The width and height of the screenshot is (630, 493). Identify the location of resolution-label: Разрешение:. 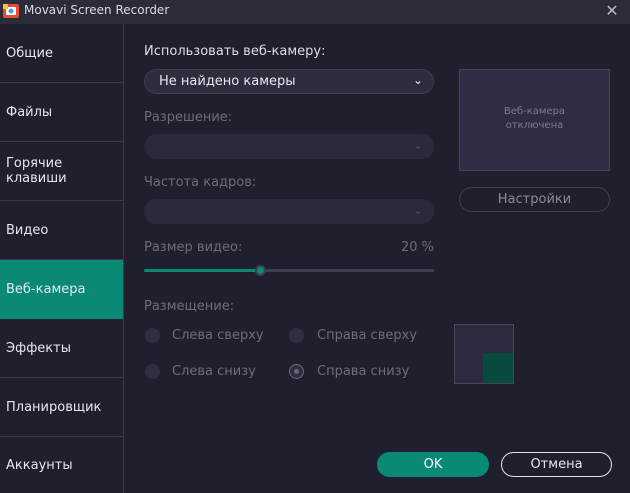
(188, 117).